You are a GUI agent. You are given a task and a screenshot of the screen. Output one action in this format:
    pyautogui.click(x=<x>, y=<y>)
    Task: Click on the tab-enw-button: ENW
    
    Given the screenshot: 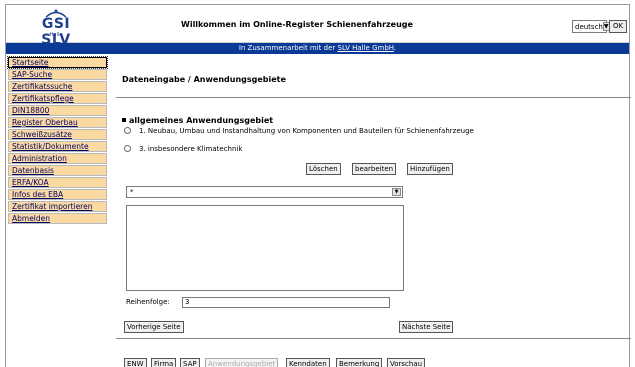 What is the action you would take?
    pyautogui.click(x=135, y=362)
    